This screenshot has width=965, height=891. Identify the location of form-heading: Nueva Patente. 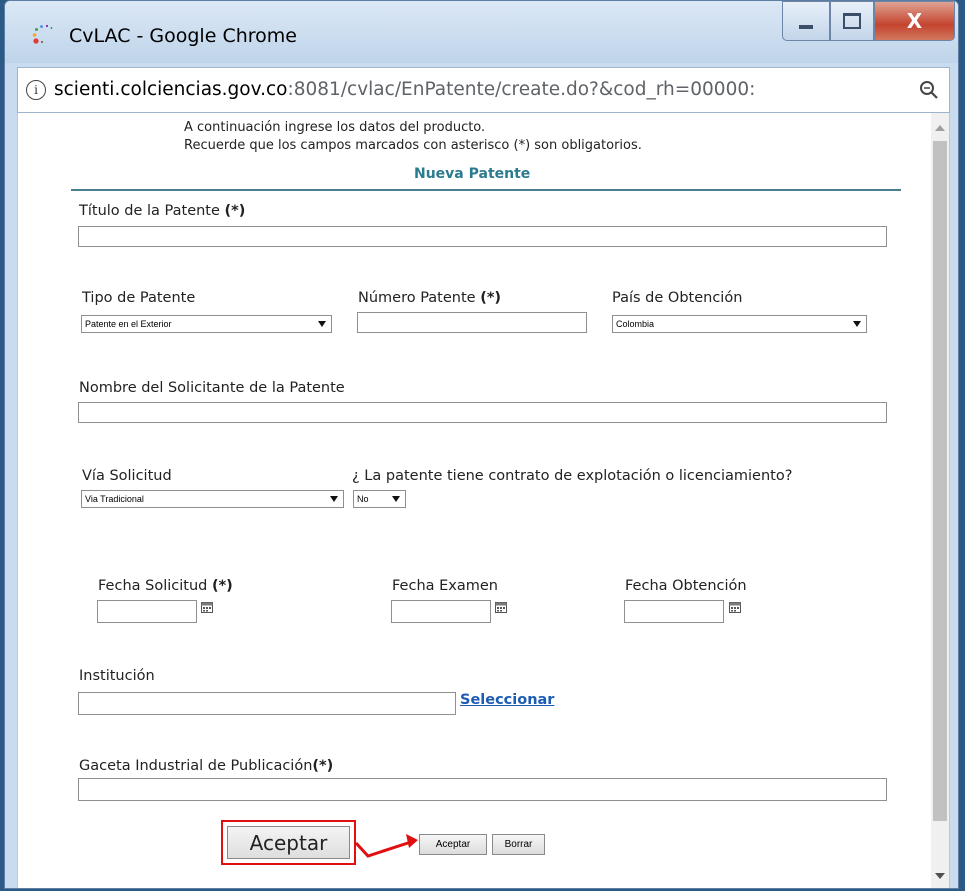
(472, 174).